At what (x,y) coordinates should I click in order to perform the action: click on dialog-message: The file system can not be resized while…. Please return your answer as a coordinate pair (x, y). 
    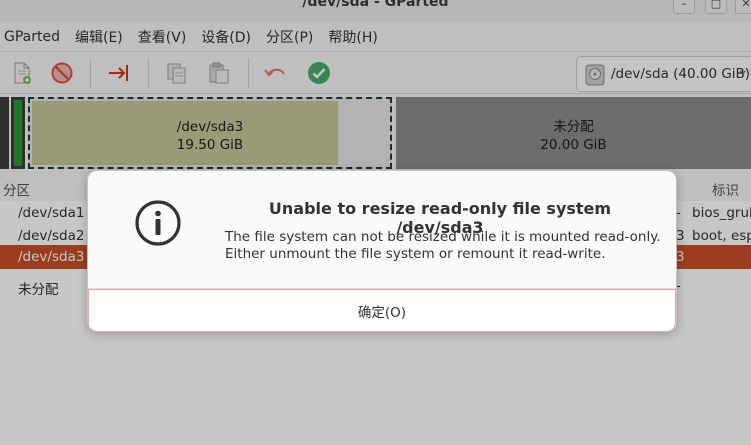
    Looking at the image, I should click on (443, 246).